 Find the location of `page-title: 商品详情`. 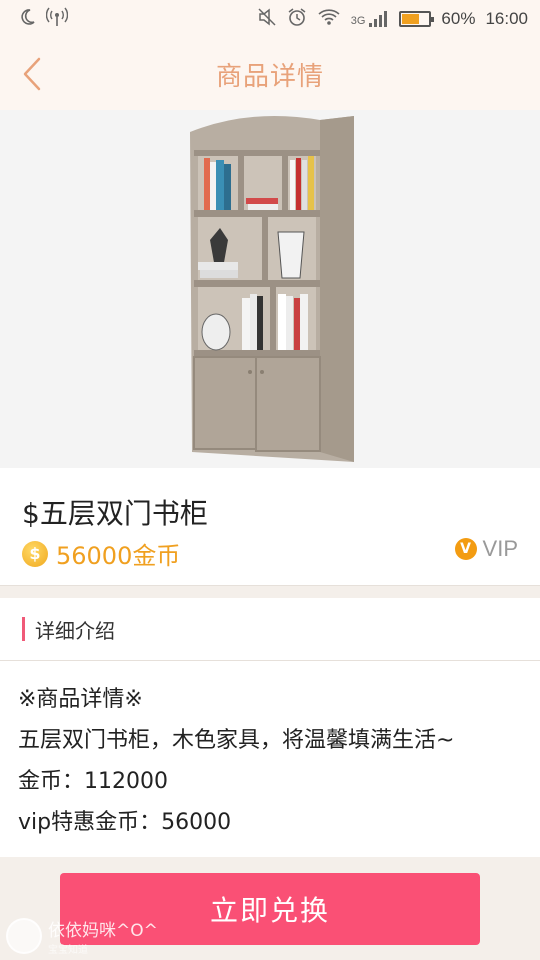

page-title: 商品详情 is located at coordinates (269, 76).